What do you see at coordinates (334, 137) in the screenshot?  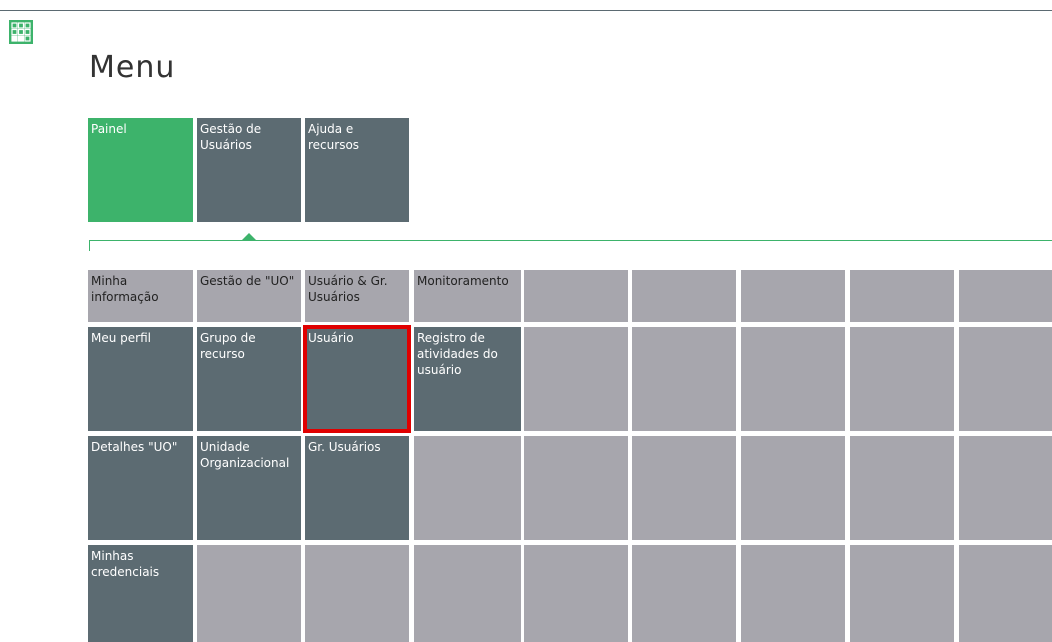 I see `tab-label: Ajuda e recursos` at bounding box center [334, 137].